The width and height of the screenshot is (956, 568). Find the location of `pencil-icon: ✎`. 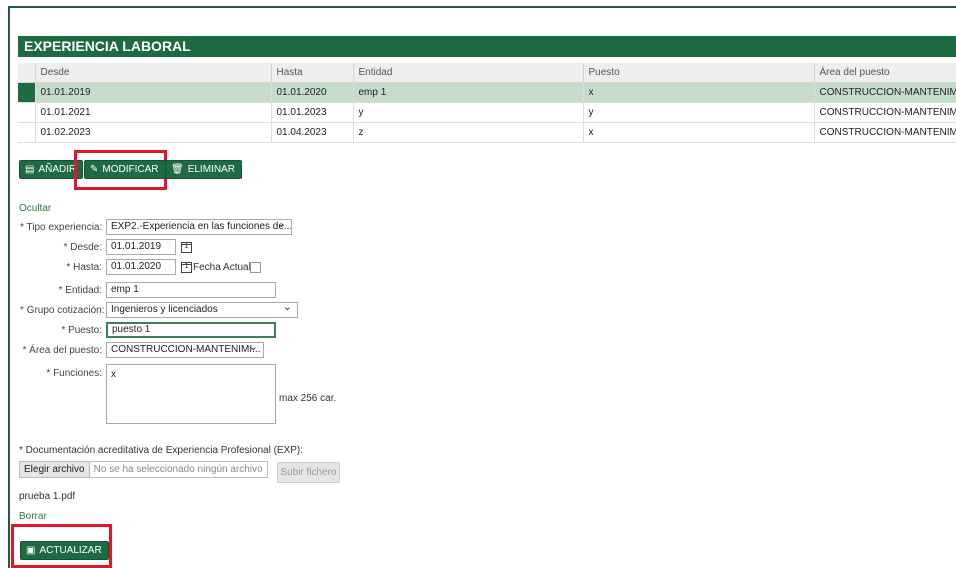

pencil-icon: ✎ is located at coordinates (94, 169).